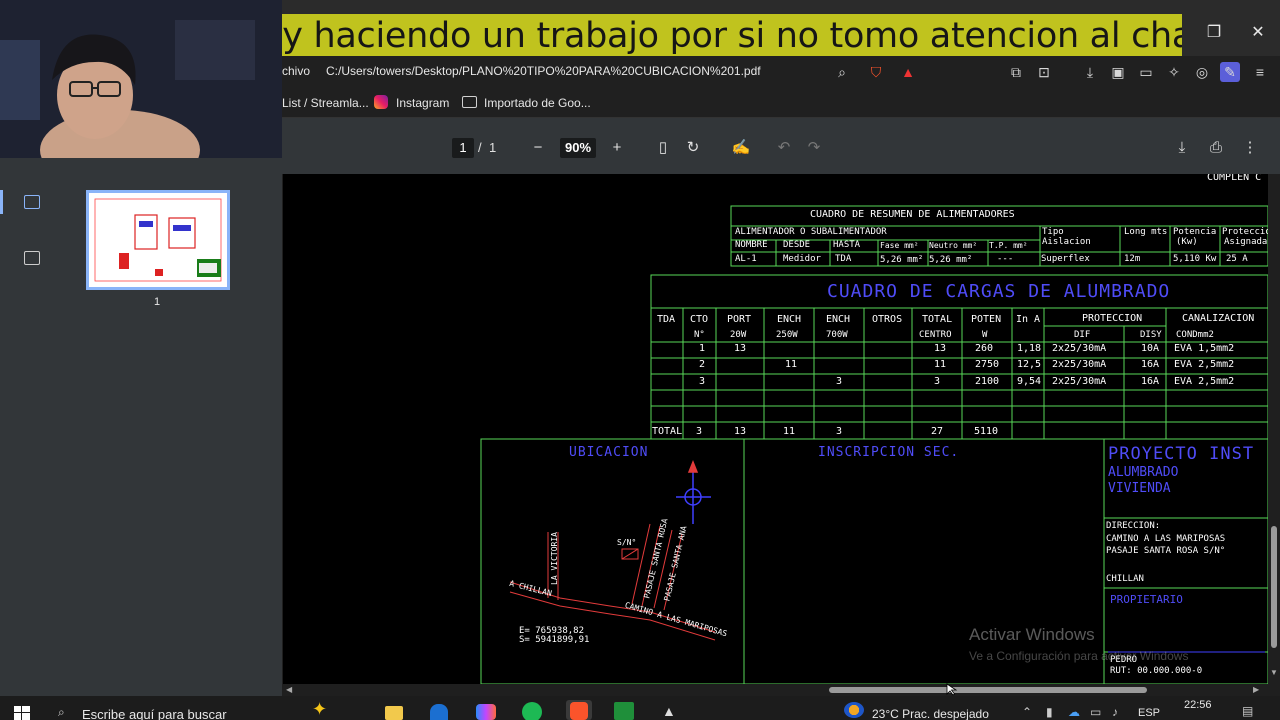 The image size is (1280, 720). Describe the element at coordinates (1044, 72) in the screenshot. I see `screenshot-icon: ⊡` at that location.